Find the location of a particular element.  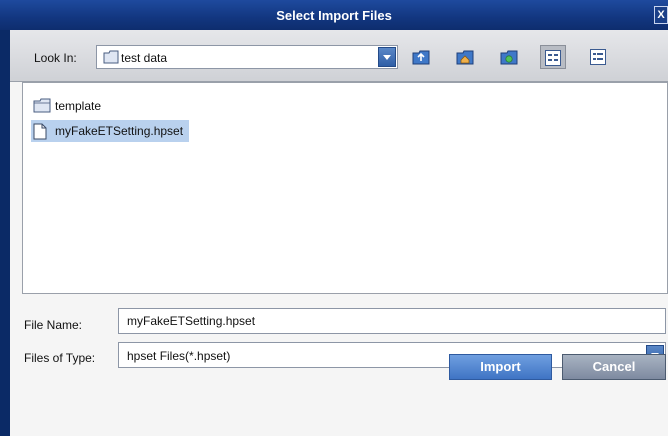

list-item-label: template is located at coordinates (78, 106).